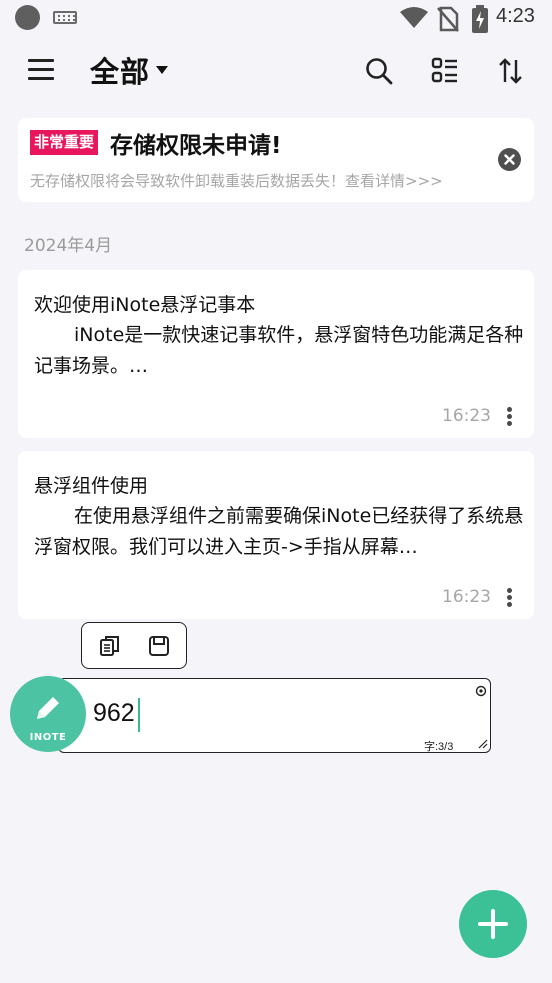 The image size is (552, 983). I want to click on notification-dot-icon, so click(27, 17).